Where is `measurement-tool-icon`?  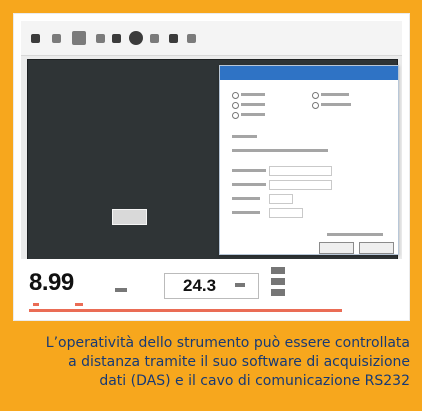
measurement-tool-icon is located at coordinates (35, 38).